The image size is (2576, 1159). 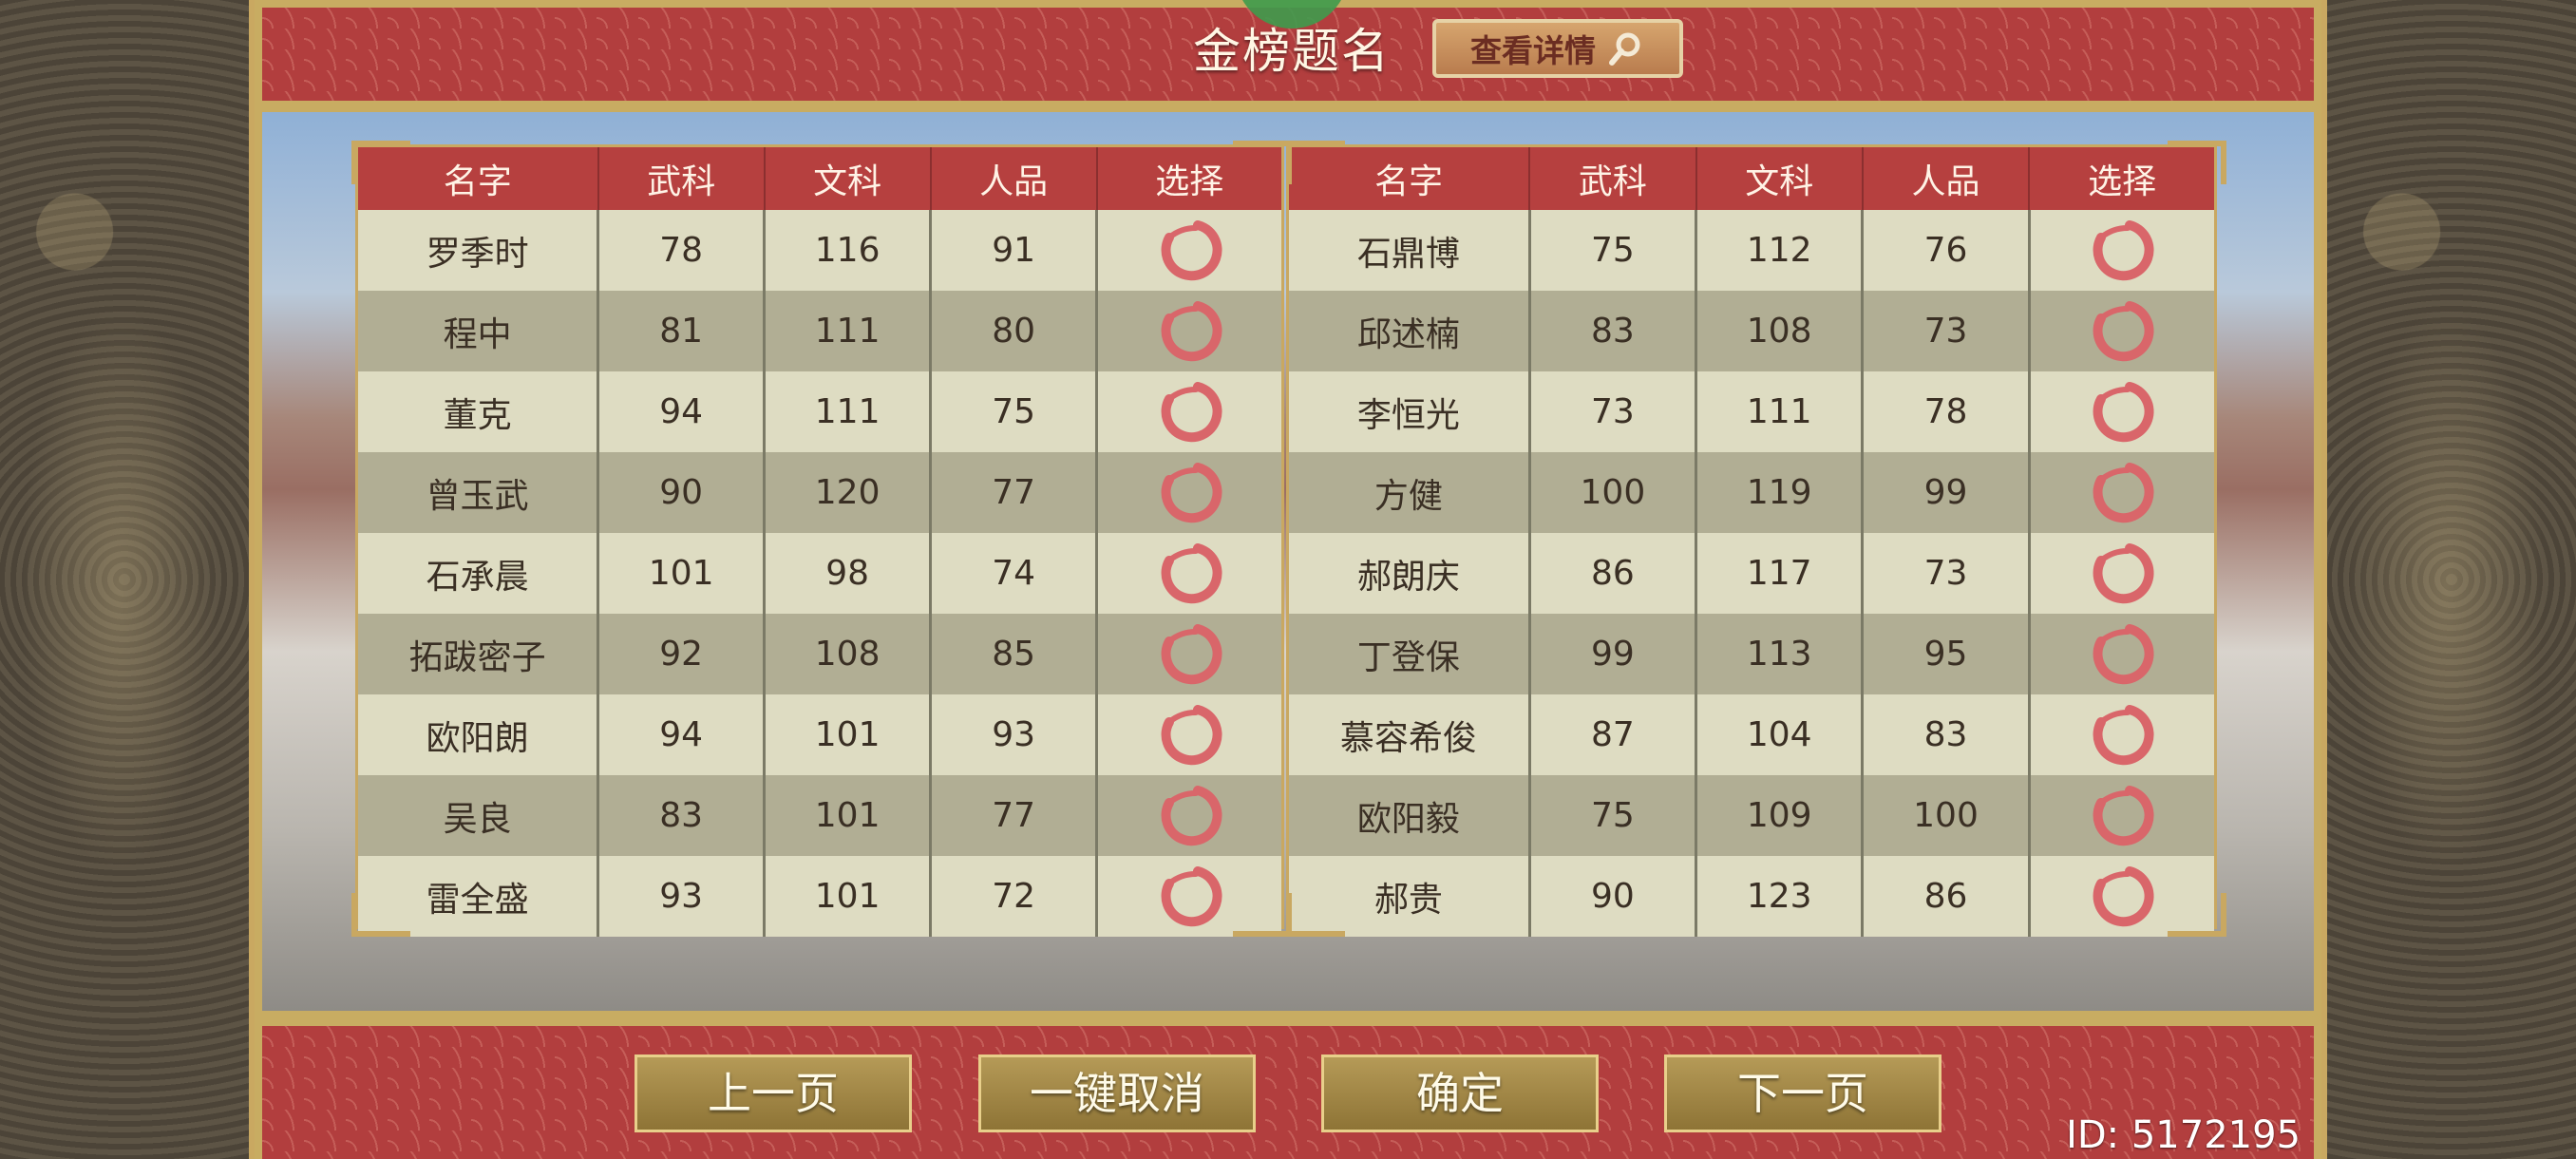 I want to click on table-cell: 曾玉武, so click(x=479, y=492).